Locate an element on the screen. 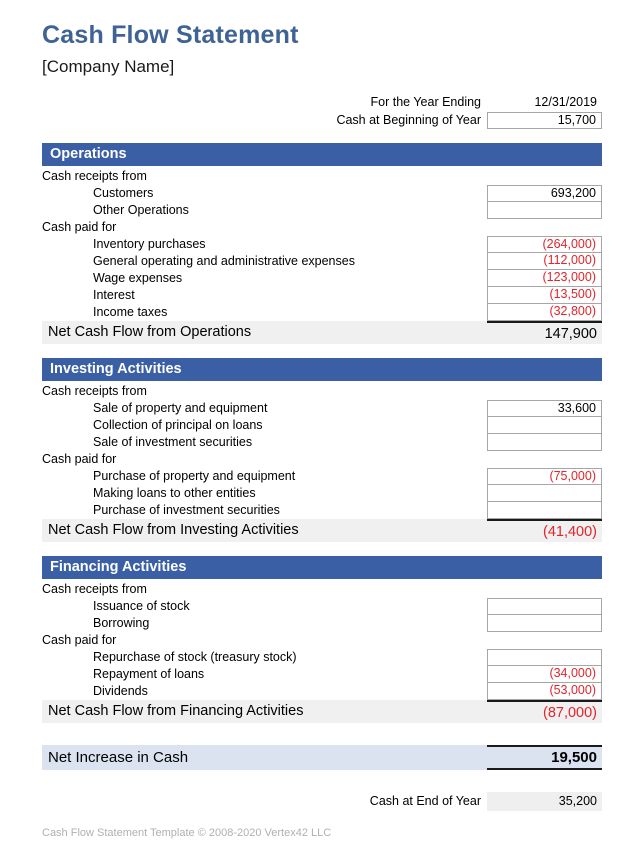 The height and width of the screenshot is (850, 644). line-item-input: (13,500) is located at coordinates (544, 295).